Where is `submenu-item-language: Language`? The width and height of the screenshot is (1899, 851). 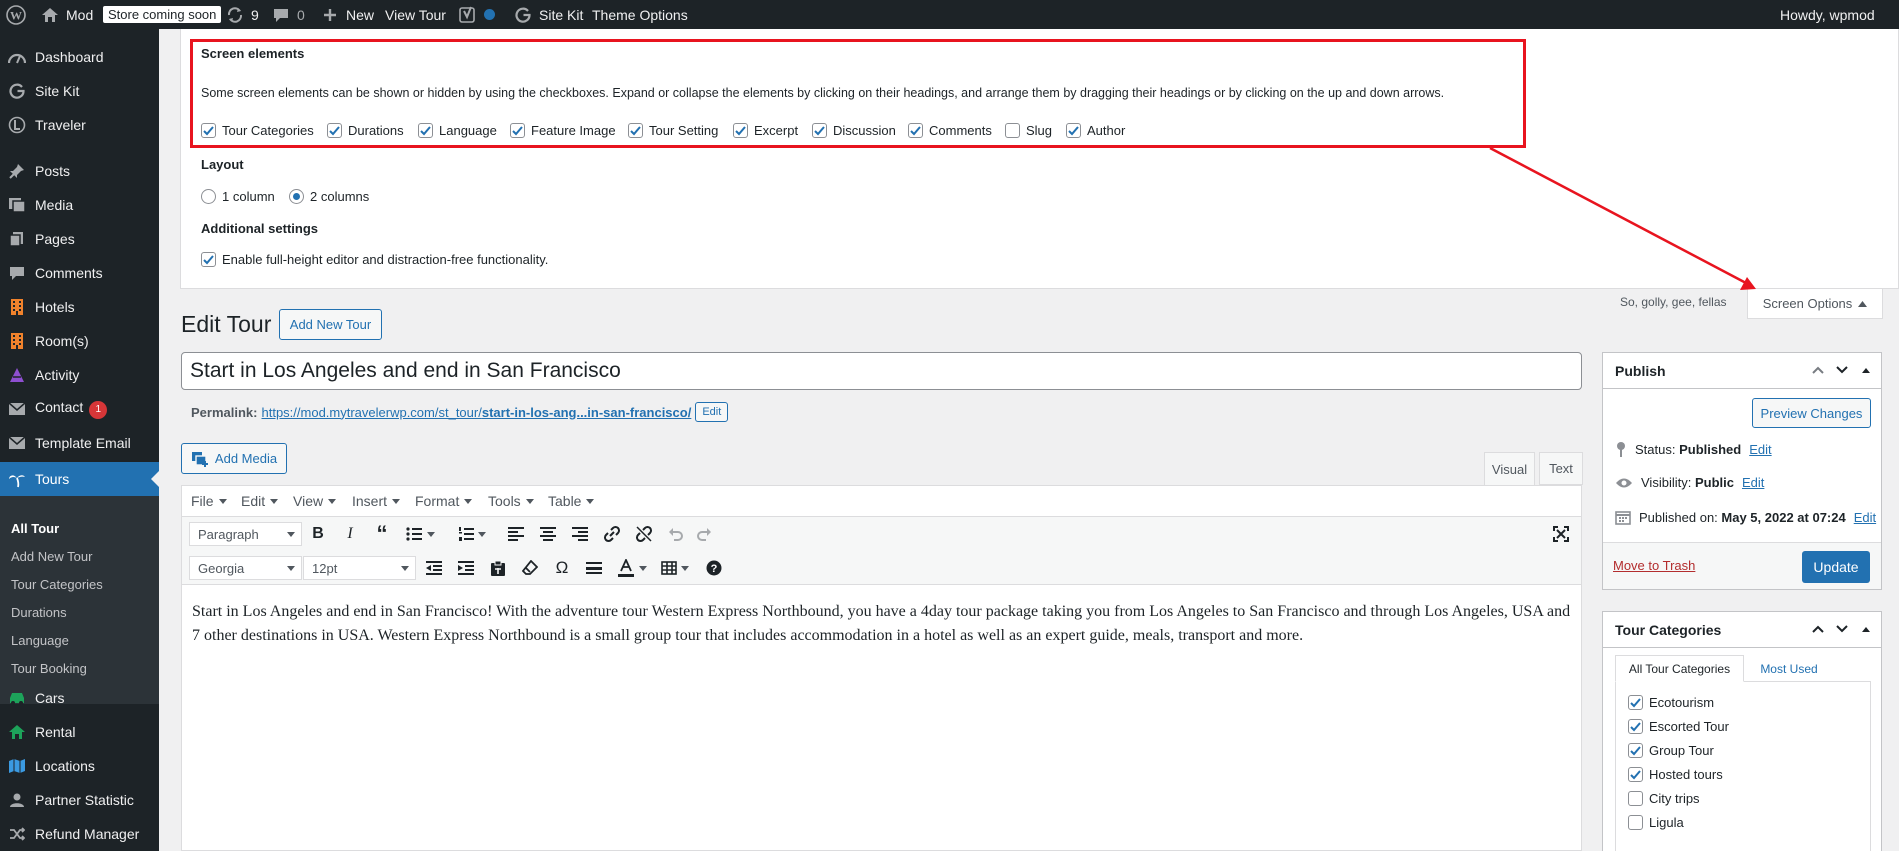 submenu-item-language: Language is located at coordinates (40, 640).